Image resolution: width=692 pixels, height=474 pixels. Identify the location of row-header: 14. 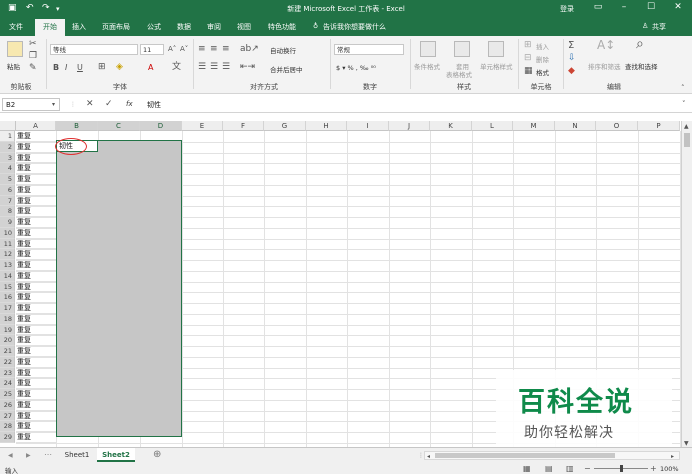
(7, 276).